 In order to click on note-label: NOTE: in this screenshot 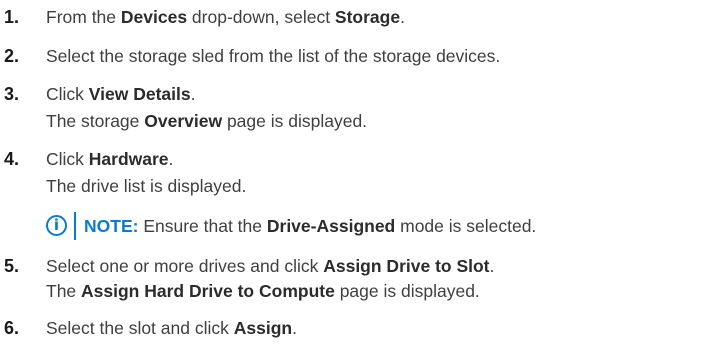, I will do `click(111, 226)`.